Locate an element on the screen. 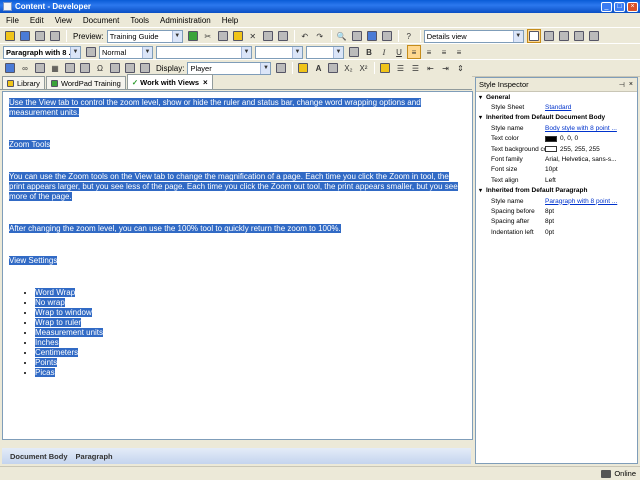 The height and width of the screenshot is (480, 640). layout-panel-icon is located at coordinates (579, 36).